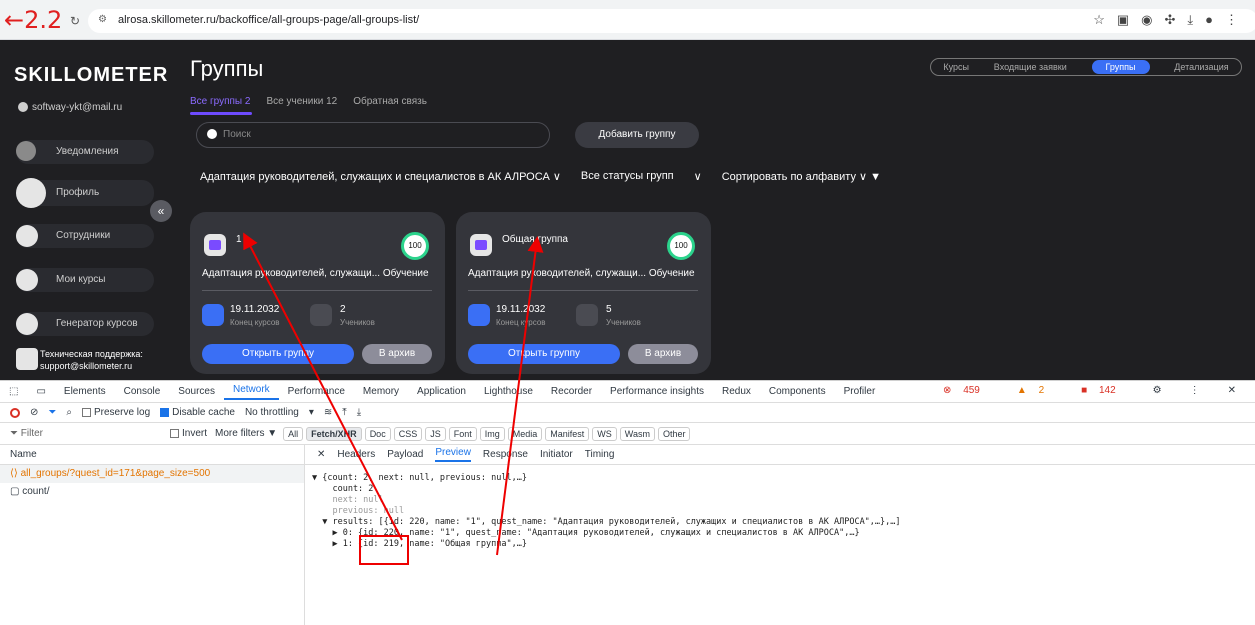 Image resolution: width=1255 pixels, height=625 pixels. What do you see at coordinates (637, 135) in the screenshot?
I see `add-group-button: Добавить группу` at bounding box center [637, 135].